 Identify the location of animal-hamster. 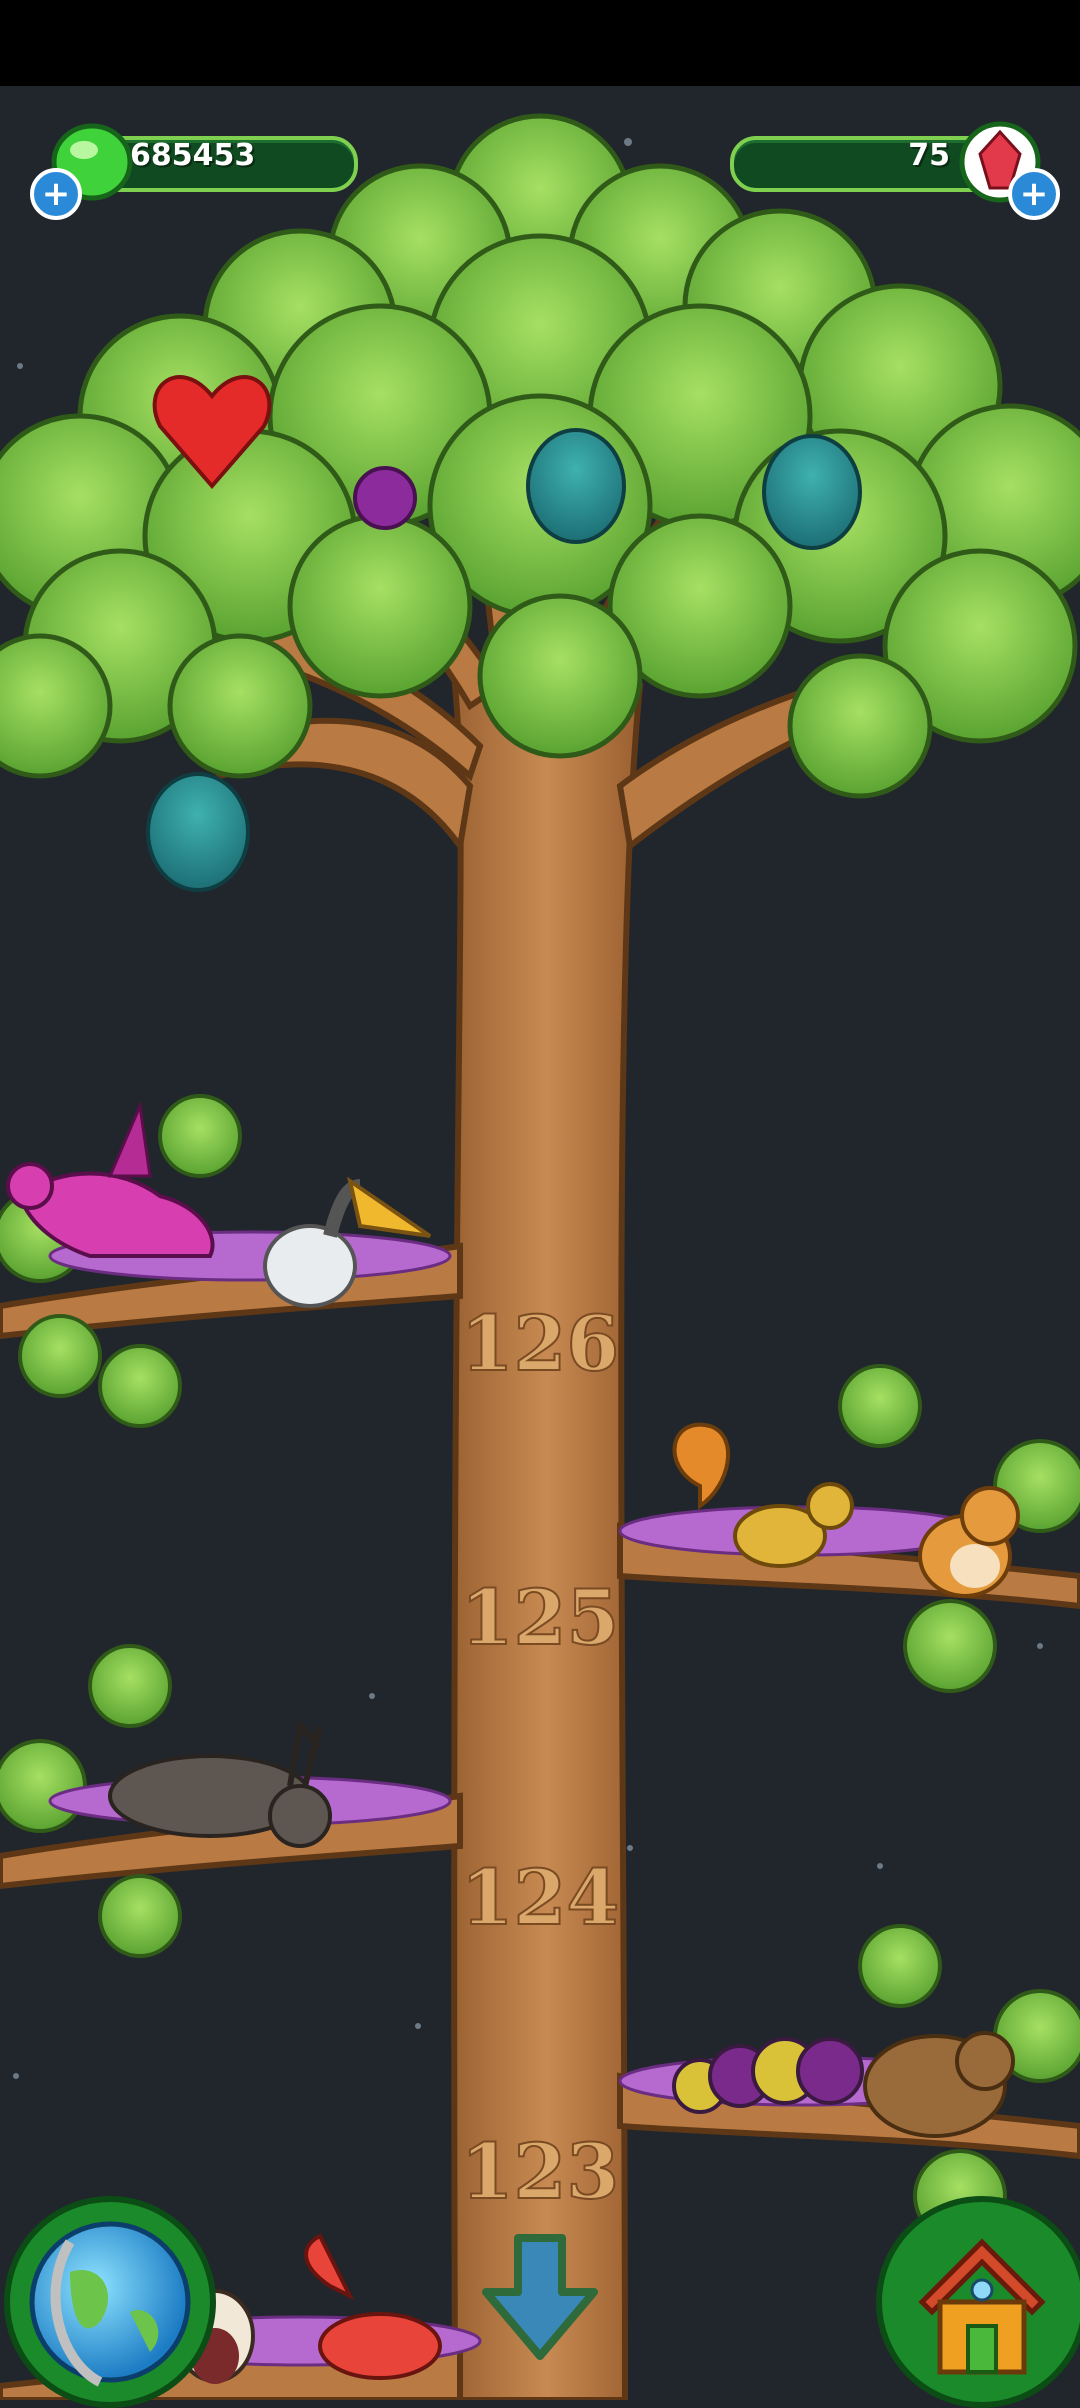
(969, 1542).